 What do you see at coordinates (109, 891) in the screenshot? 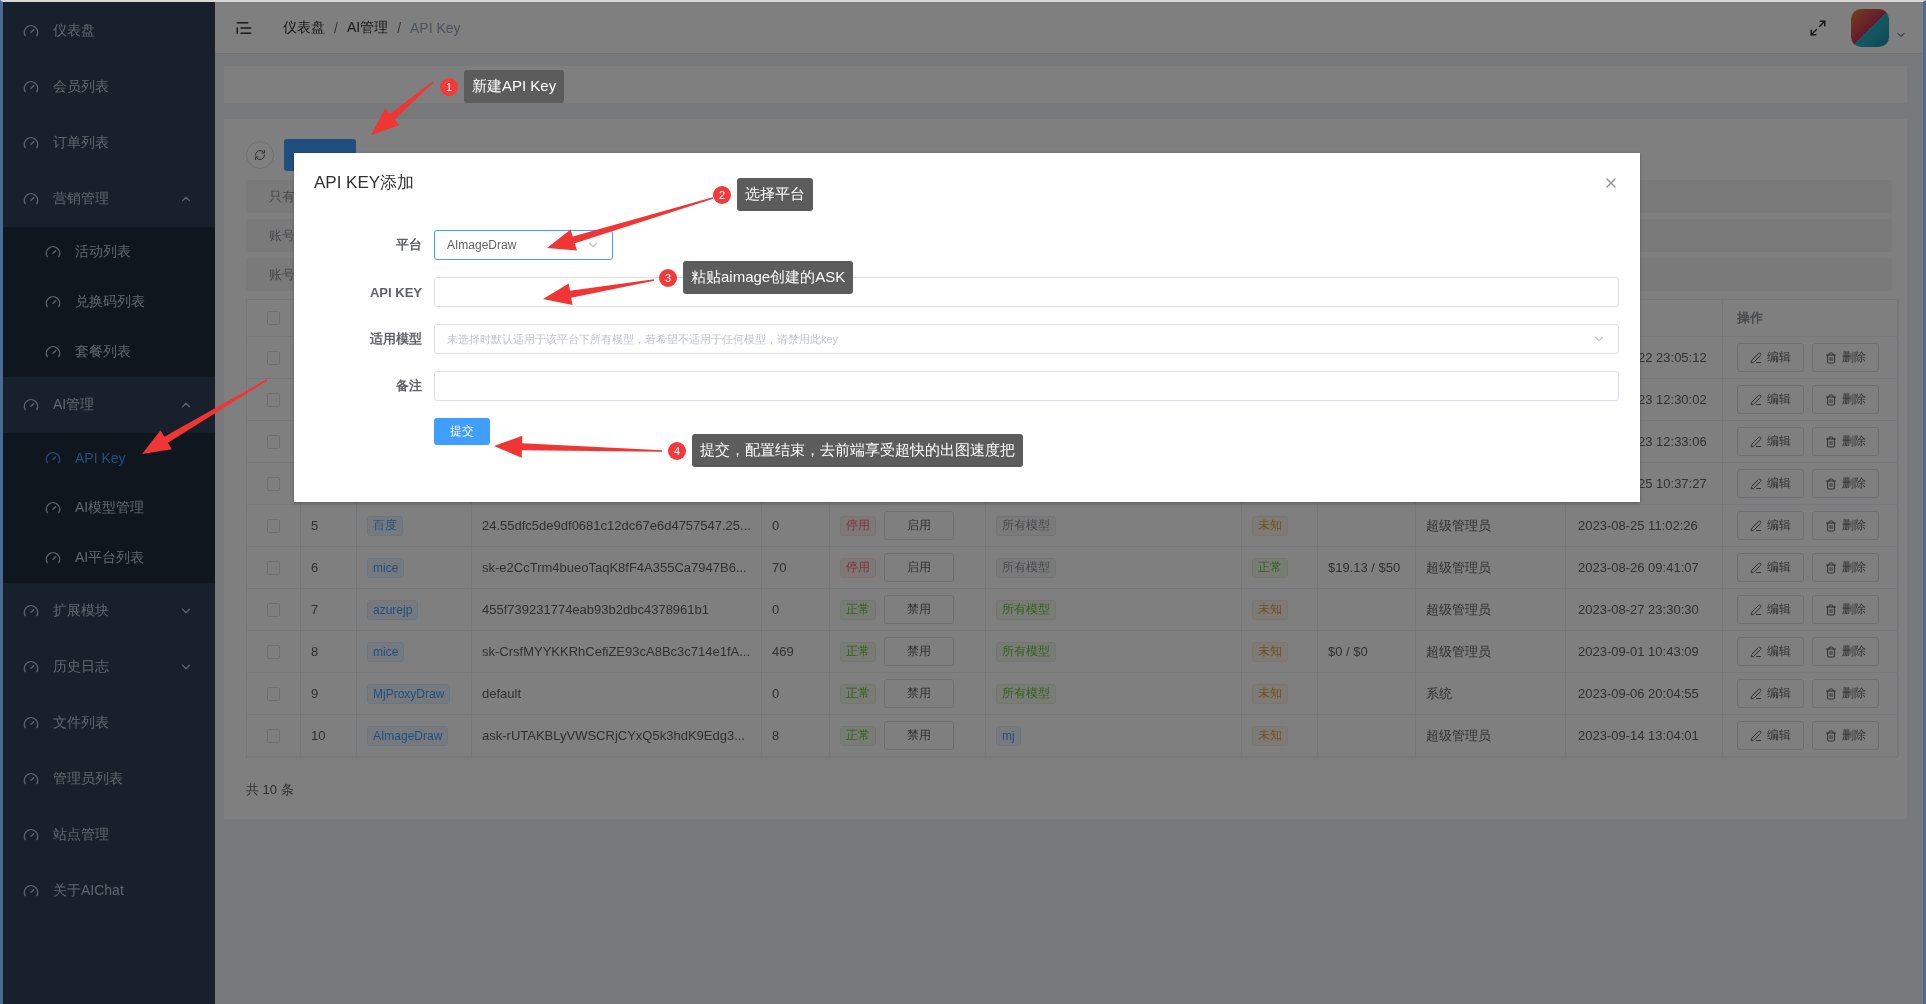
I see `sidebar-item: 关于AIChat` at bounding box center [109, 891].